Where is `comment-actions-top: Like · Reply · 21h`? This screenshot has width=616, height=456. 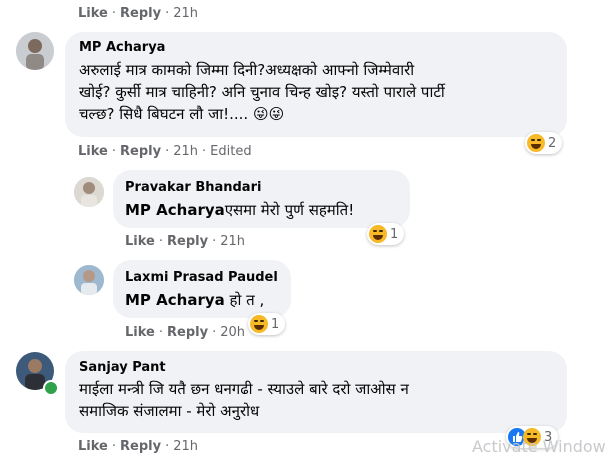 comment-actions-top: Like · Reply · 21h is located at coordinates (138, 13).